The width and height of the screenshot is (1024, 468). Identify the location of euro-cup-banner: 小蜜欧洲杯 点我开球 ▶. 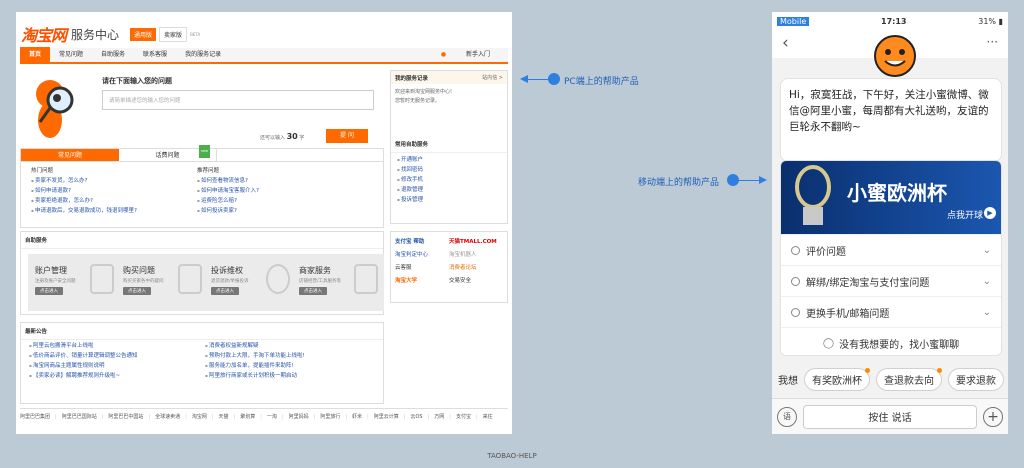
(891, 197).